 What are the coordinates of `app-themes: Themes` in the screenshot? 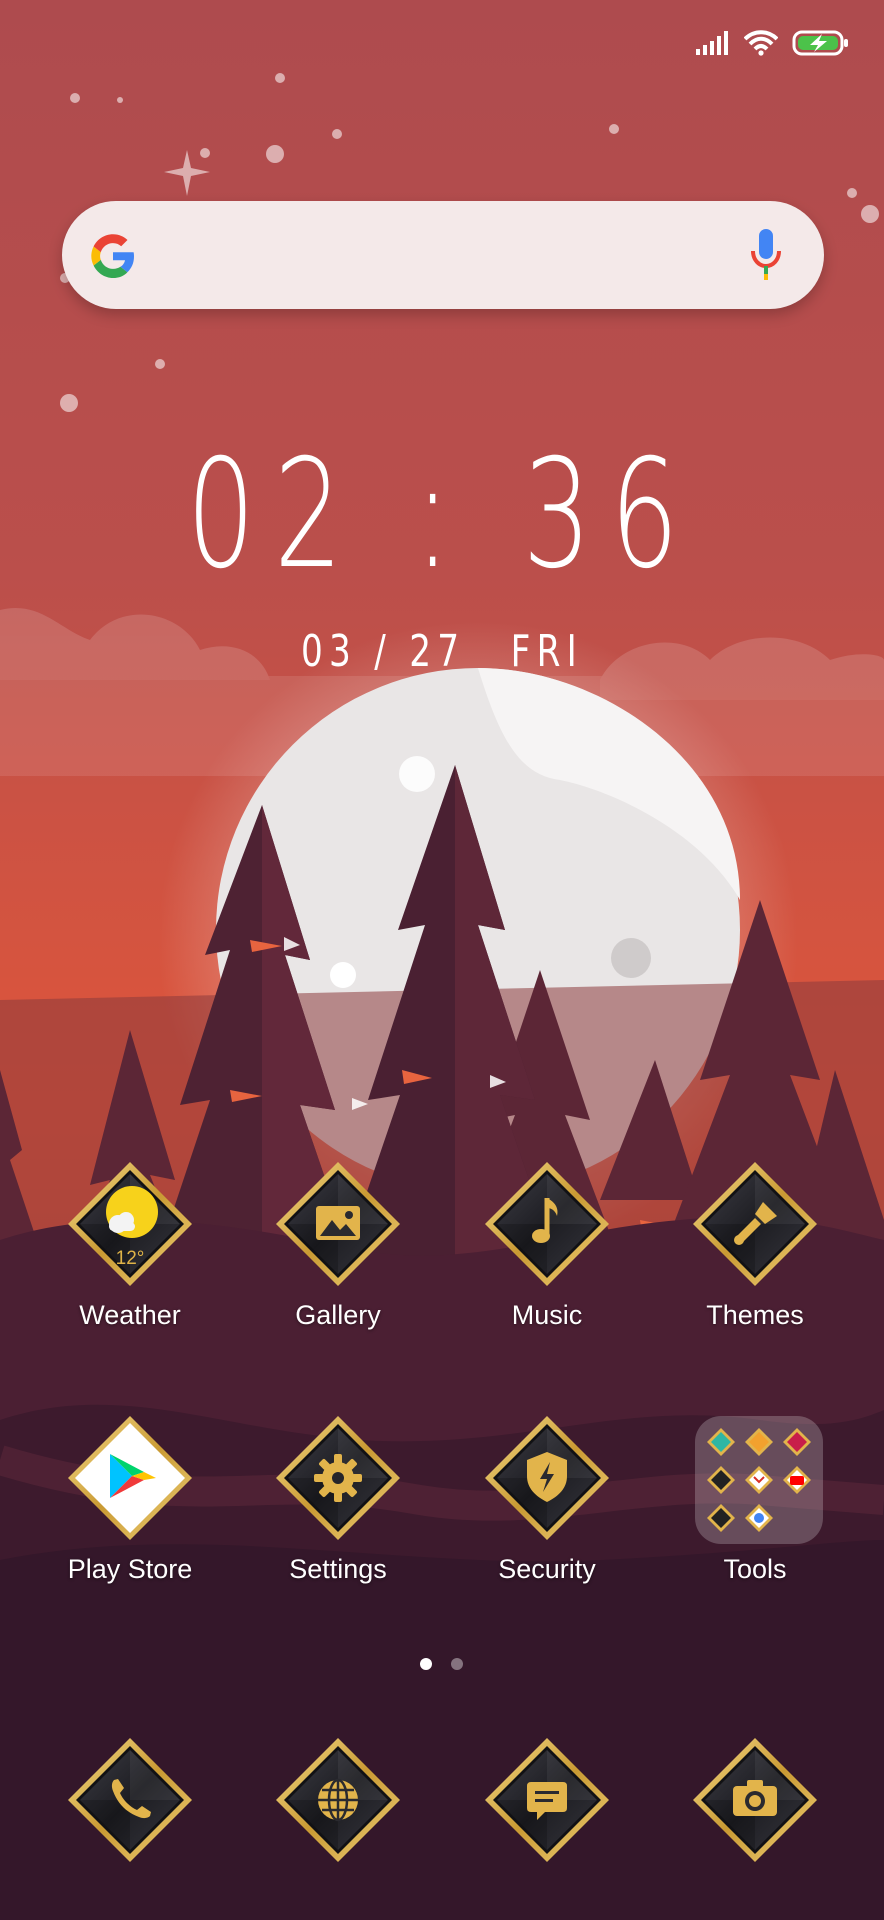 It's located at (755, 1250).